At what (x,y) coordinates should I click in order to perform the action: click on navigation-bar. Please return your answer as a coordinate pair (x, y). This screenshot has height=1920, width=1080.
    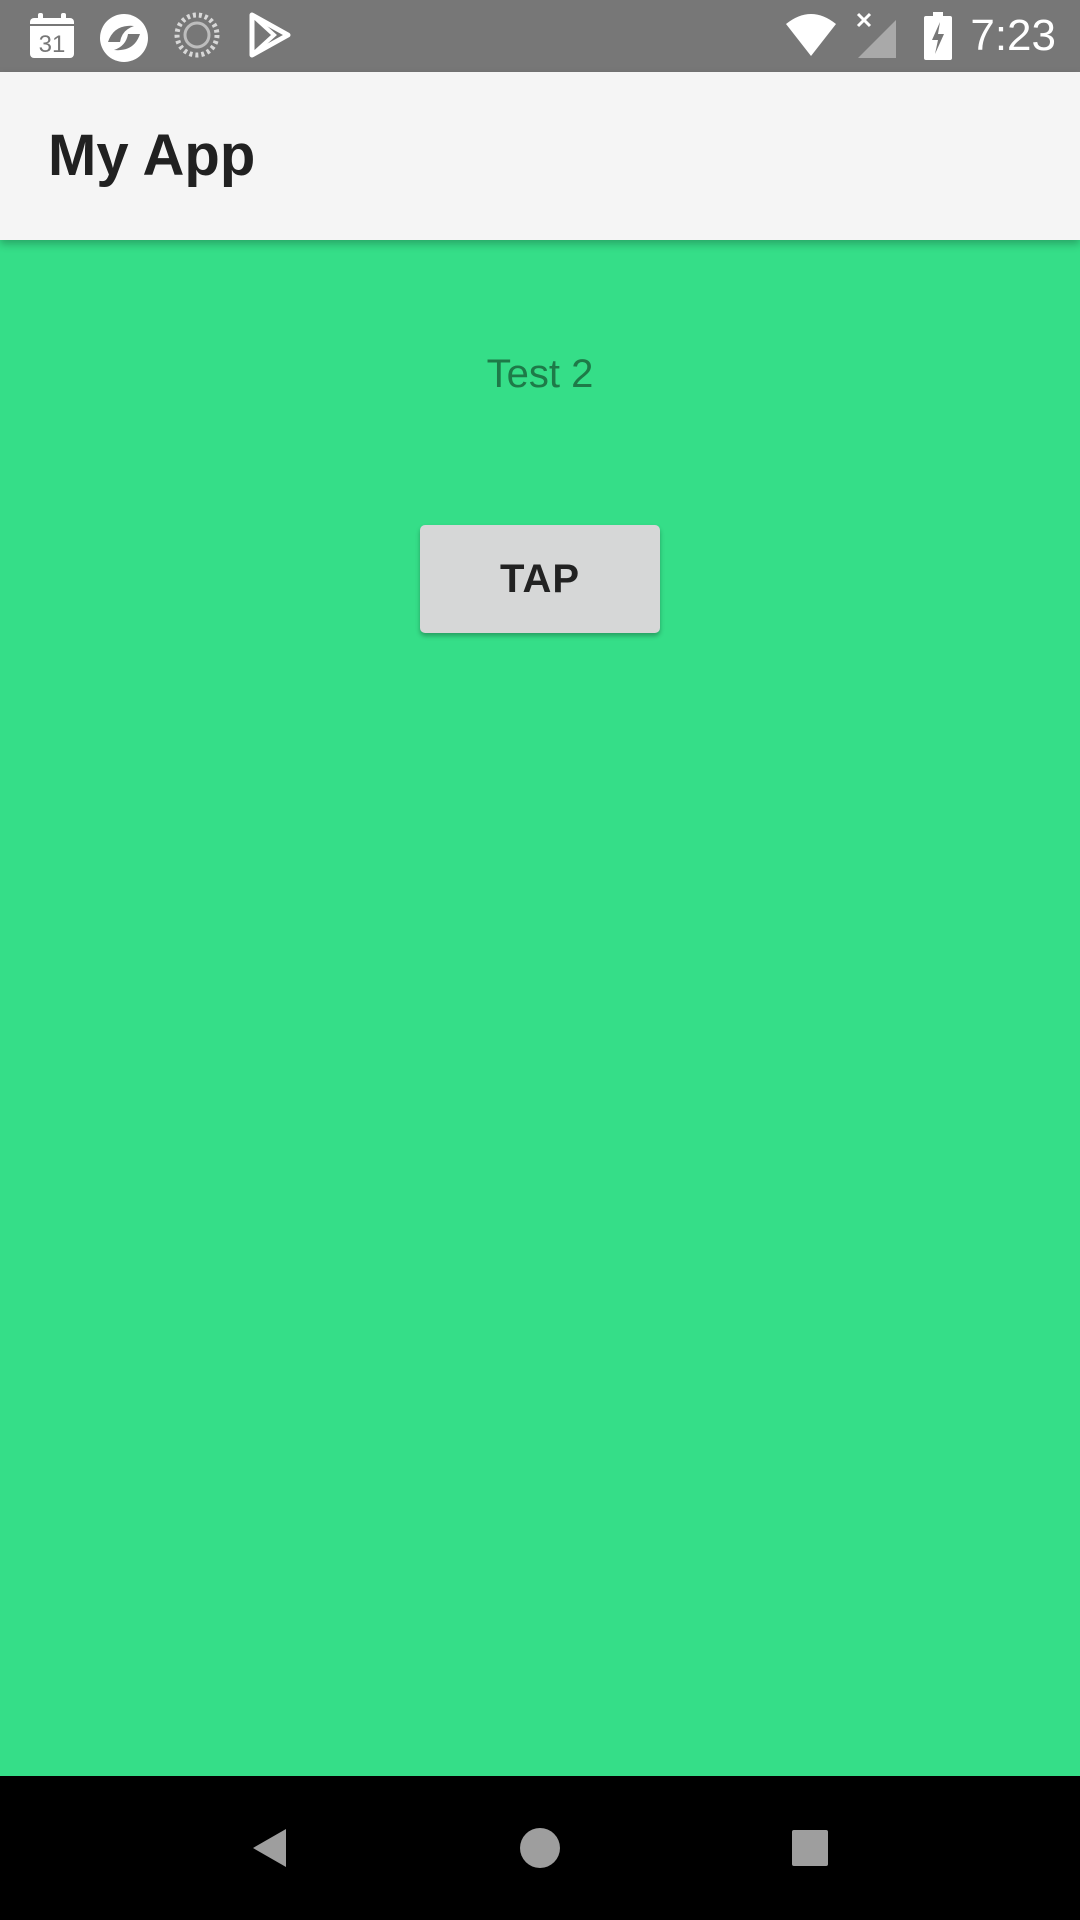
    Looking at the image, I should click on (540, 1848).